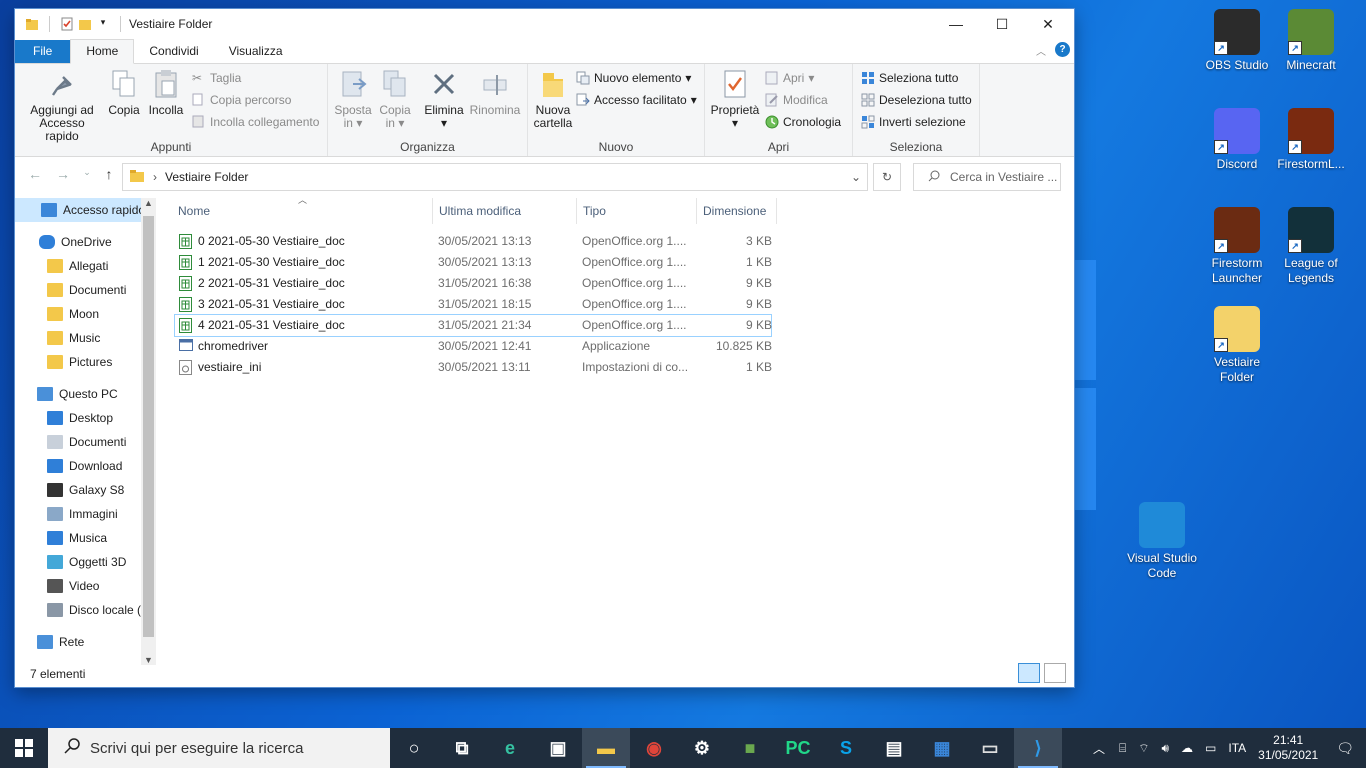  Describe the element at coordinates (85, 562) in the screenshot. I see `nav-item-oggetti-3d: Oggetti 3D` at that location.